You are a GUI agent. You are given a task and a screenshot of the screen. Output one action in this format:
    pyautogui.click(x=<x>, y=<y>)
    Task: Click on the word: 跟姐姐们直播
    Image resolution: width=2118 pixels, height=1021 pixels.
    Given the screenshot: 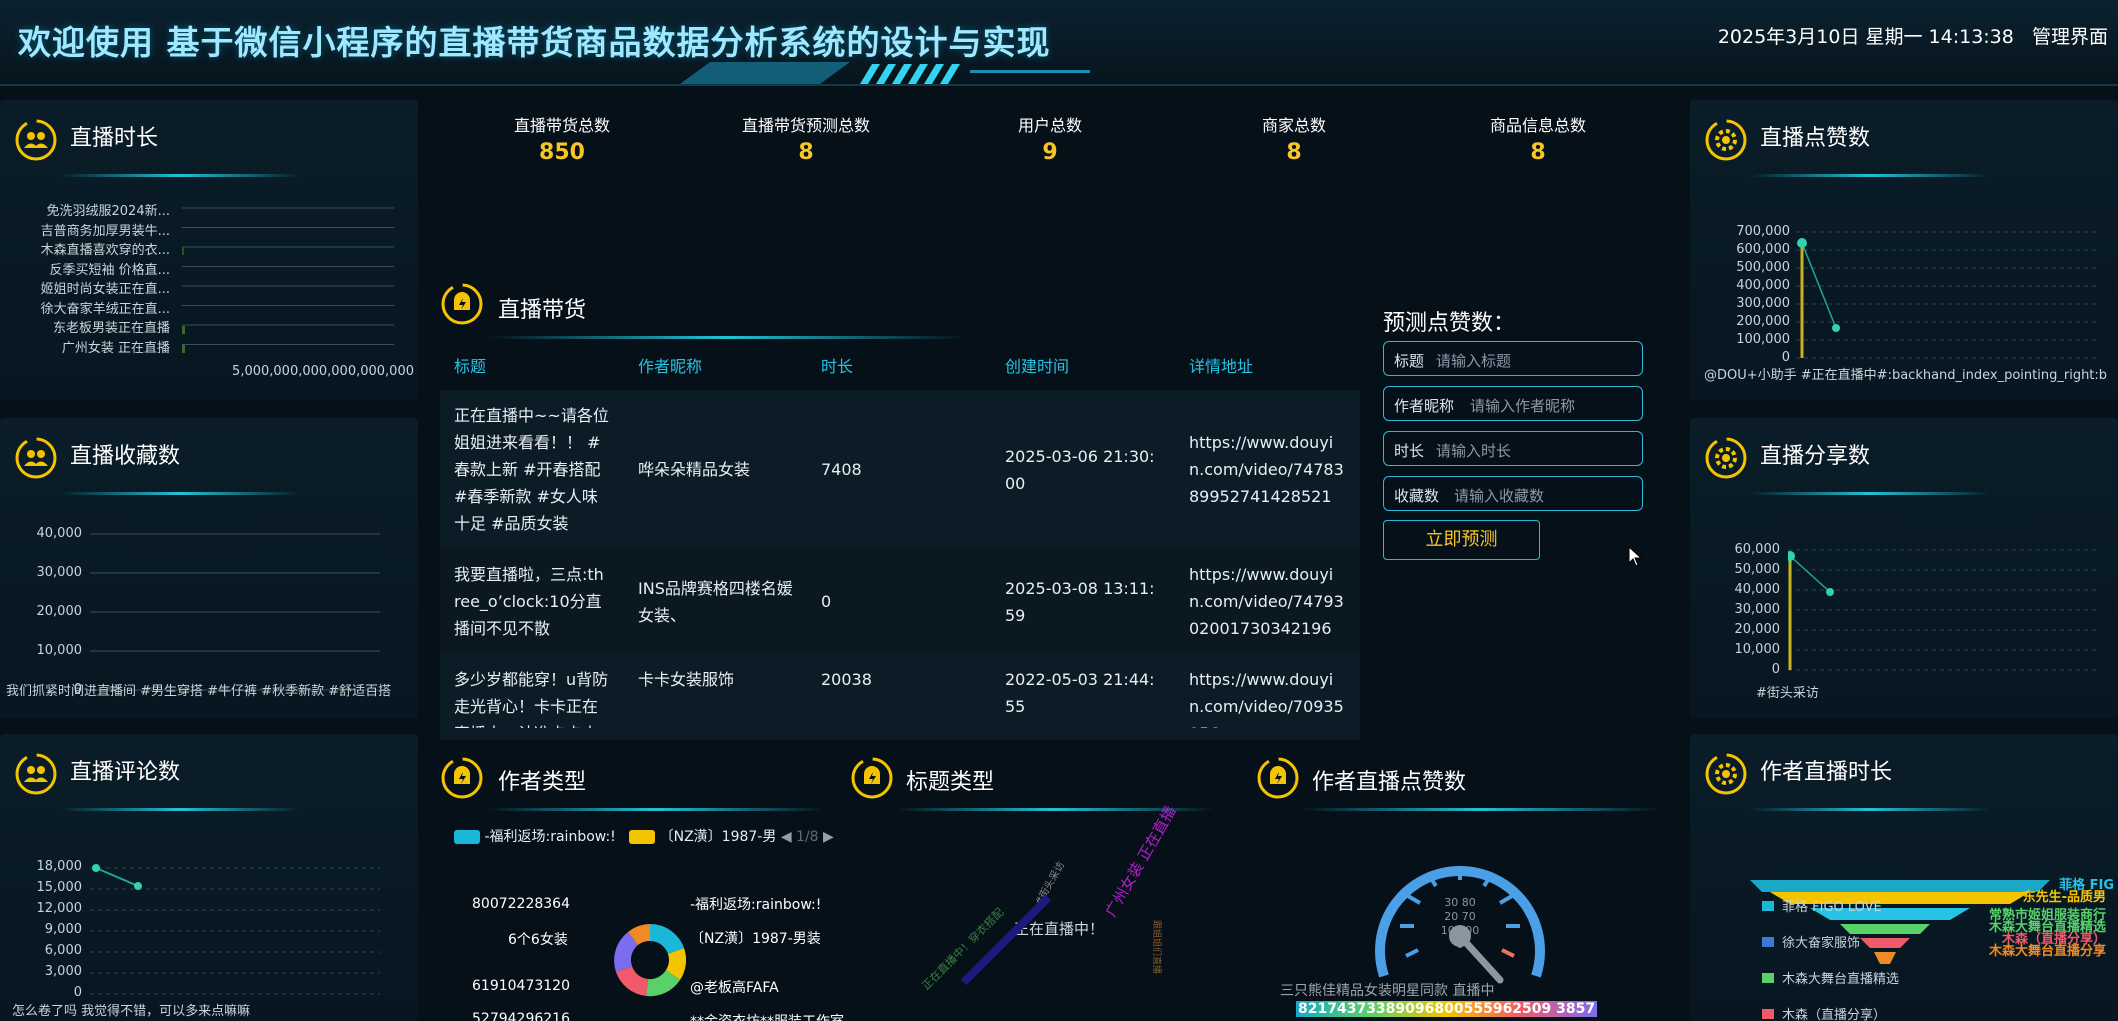 What is the action you would take?
    pyautogui.click(x=1156, y=947)
    